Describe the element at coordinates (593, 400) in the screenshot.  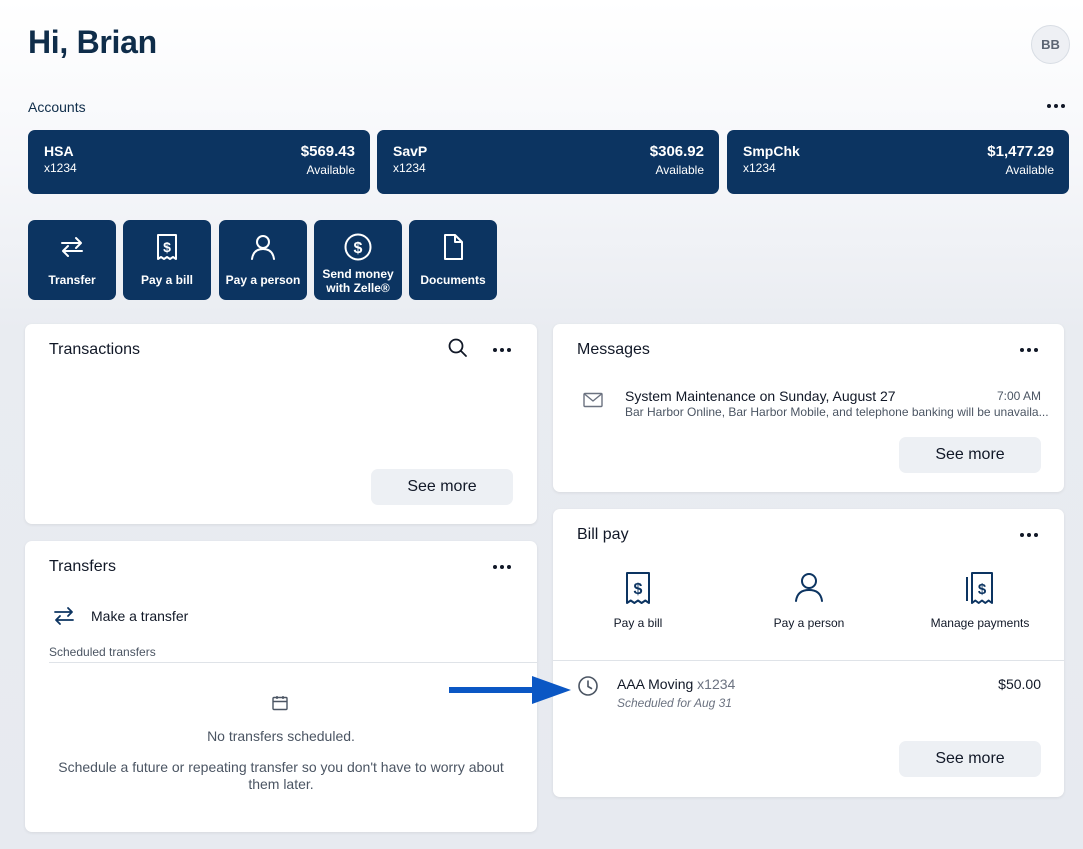
I see `envelope-icon` at that location.